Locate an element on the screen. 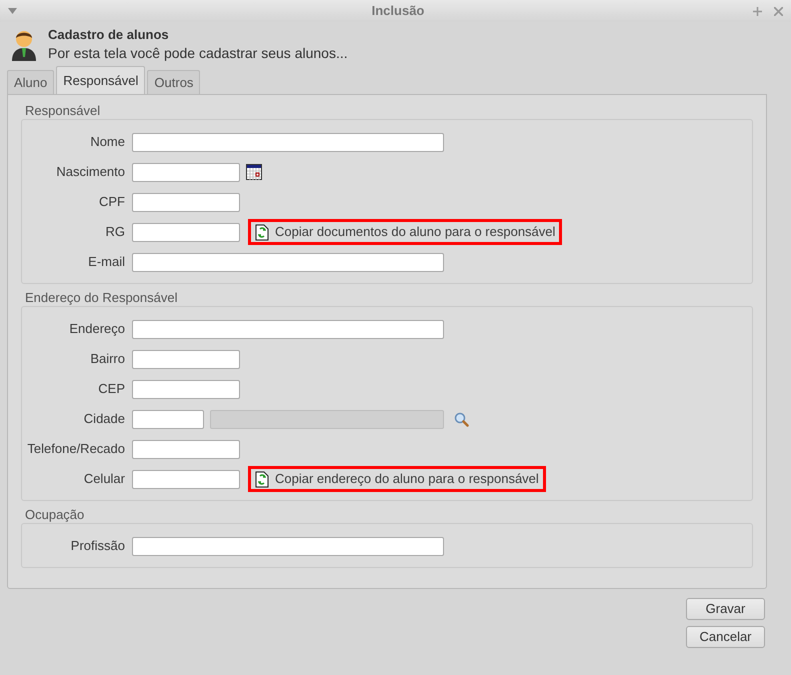 The width and height of the screenshot is (791, 675). field-label: E-mail is located at coordinates (106, 262).